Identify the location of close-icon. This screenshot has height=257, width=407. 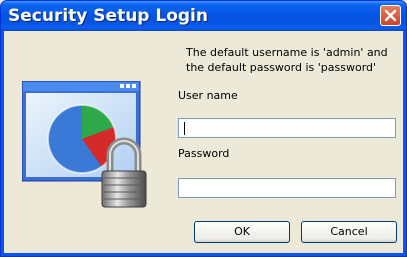
(390, 15).